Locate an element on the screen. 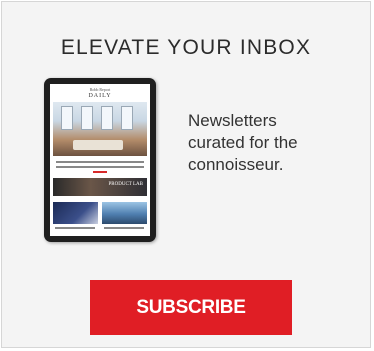  newsletter-preview-screen: Robb Report DAILY PRODUCT LAB is located at coordinates (100, 160).